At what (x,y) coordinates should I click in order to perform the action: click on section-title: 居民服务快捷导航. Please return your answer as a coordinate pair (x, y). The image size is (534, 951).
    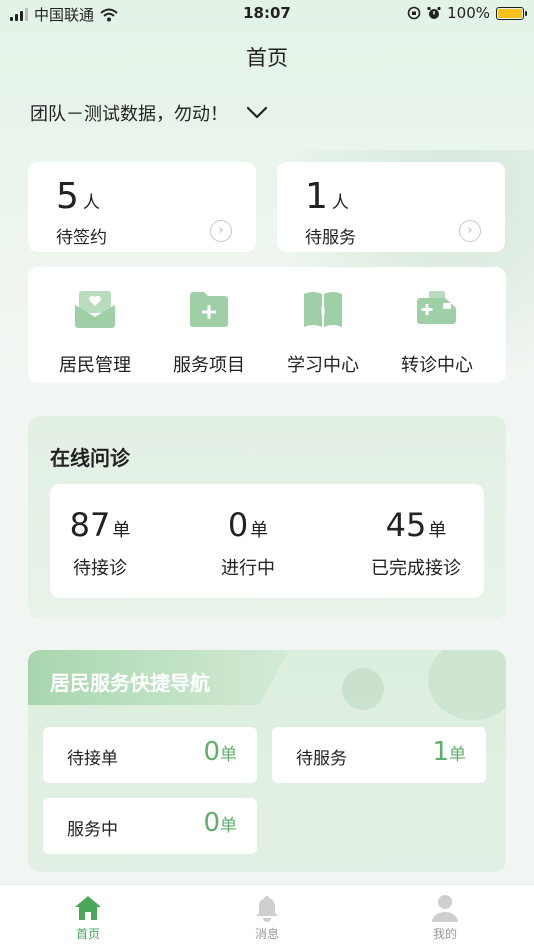
    Looking at the image, I should click on (130, 683).